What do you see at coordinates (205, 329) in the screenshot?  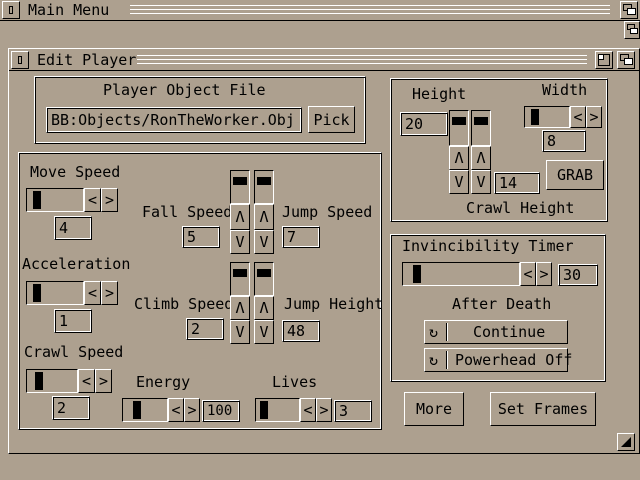 I see `climb-speed-value-field: 2` at bounding box center [205, 329].